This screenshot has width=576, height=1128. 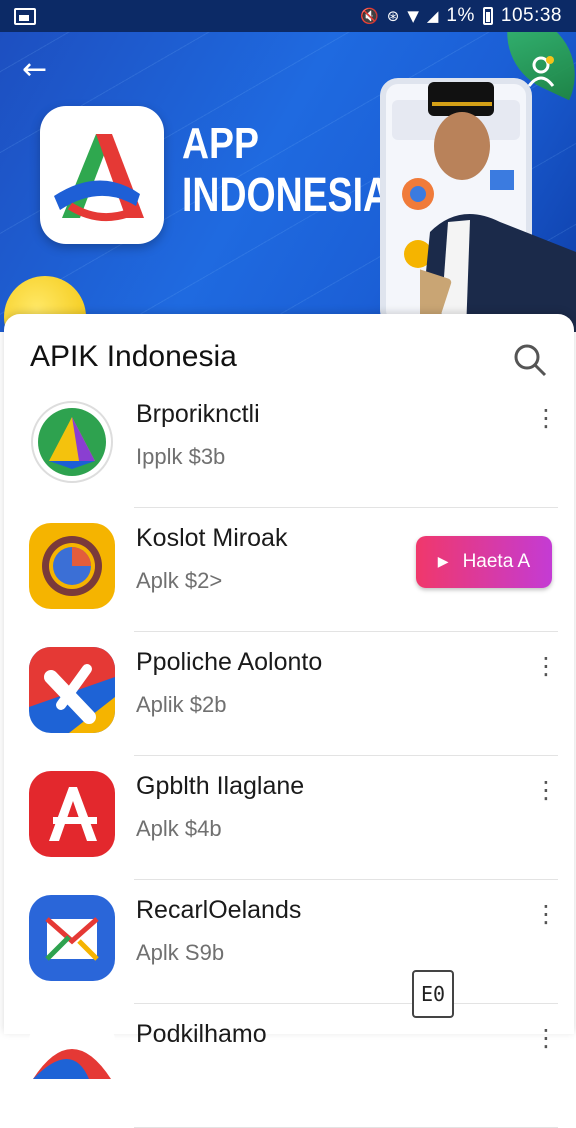 What do you see at coordinates (393, 16) in the screenshot?
I see `hotspot-icon: ⊛` at bounding box center [393, 16].